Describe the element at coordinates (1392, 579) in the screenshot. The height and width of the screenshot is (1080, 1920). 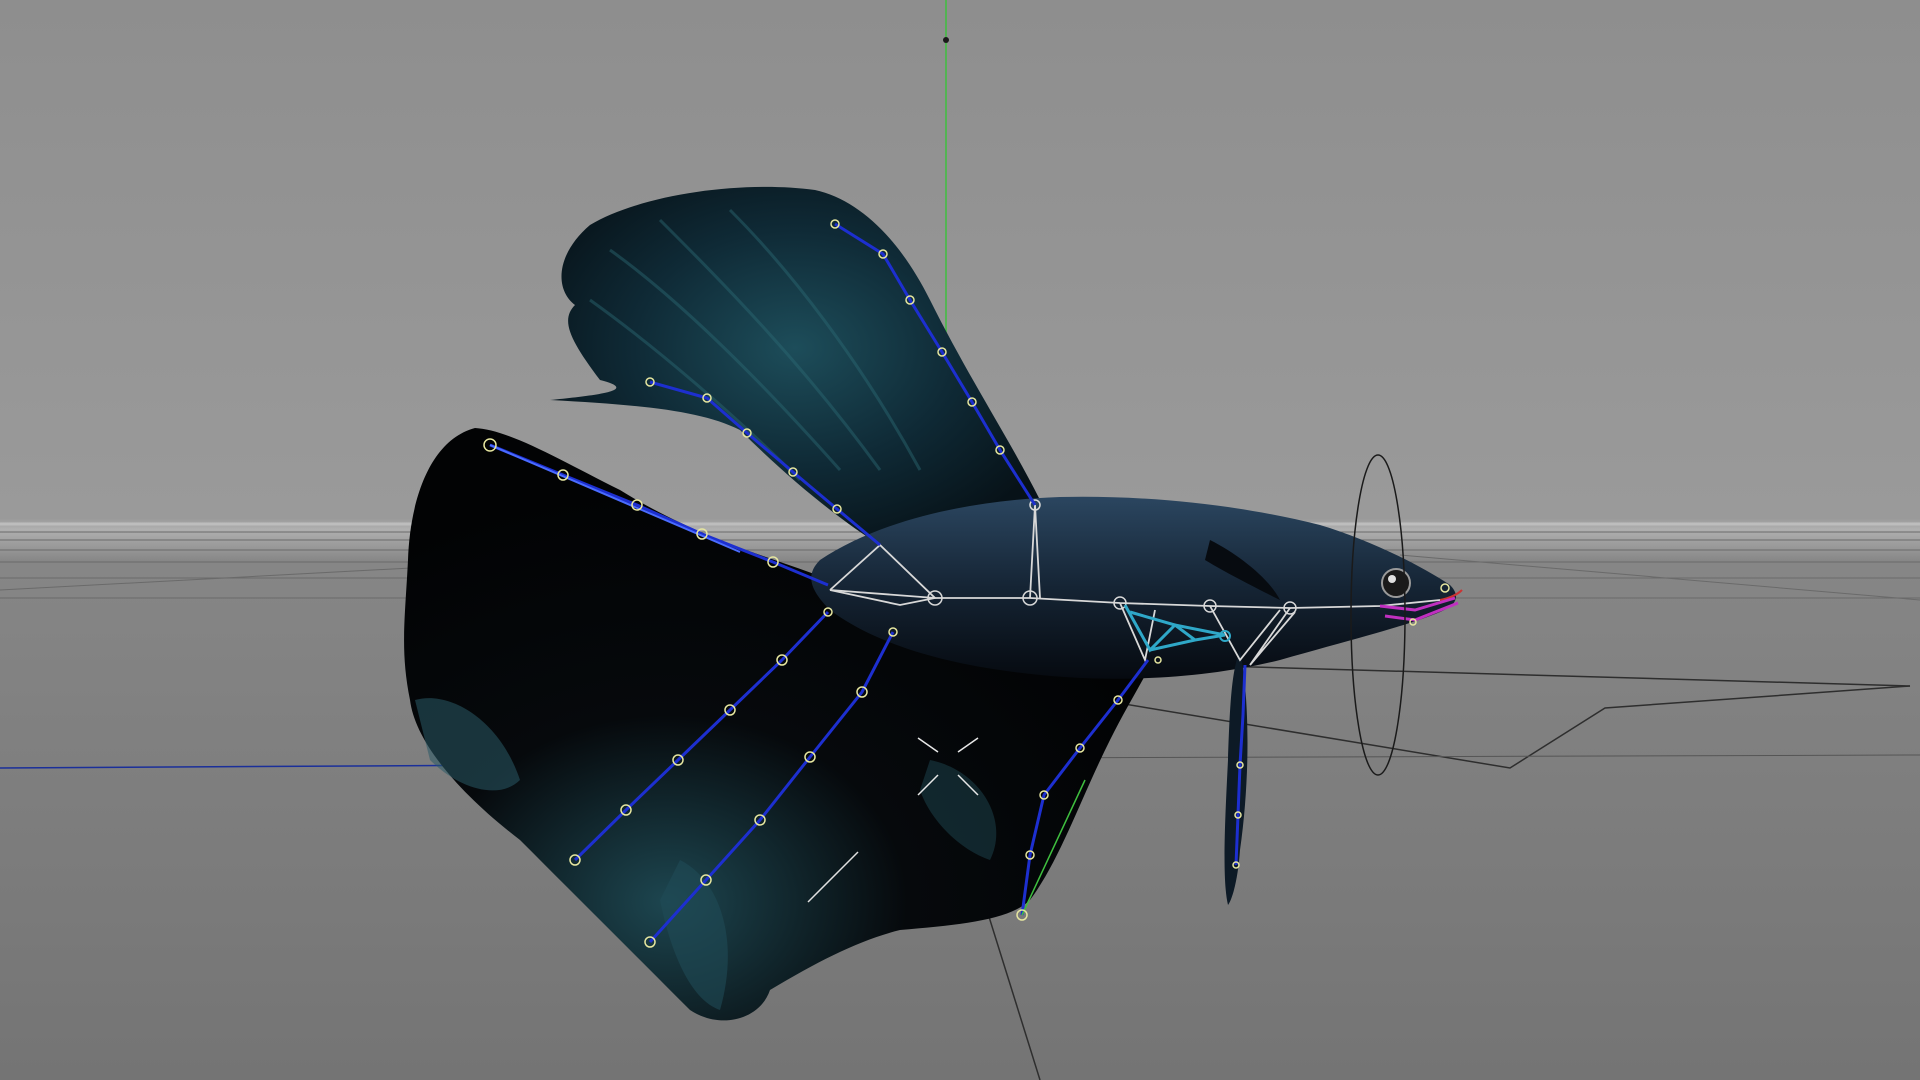
I see `fish-eye-highlight` at that location.